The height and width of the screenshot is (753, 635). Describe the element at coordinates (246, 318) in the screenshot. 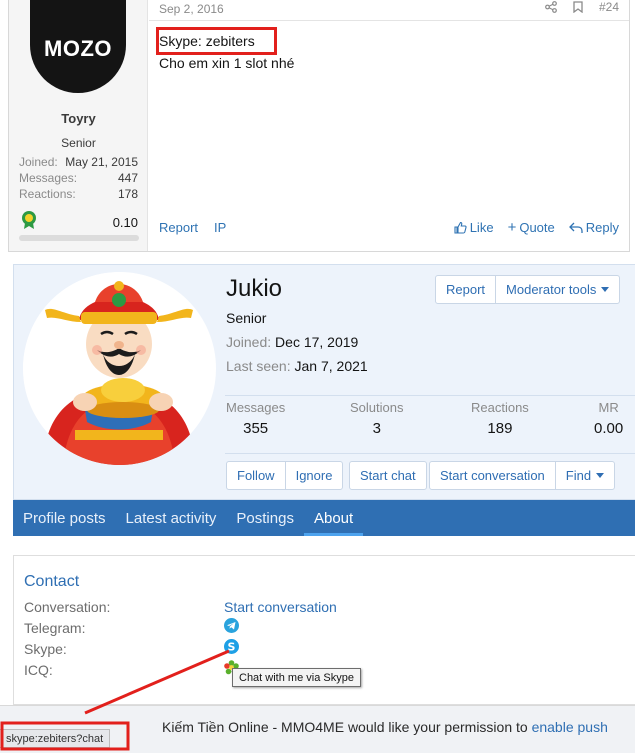

I see `profile-user-title: Senior` at that location.